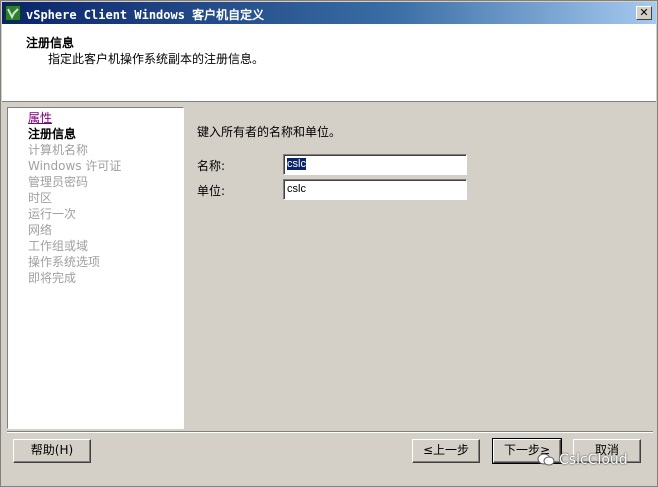 This screenshot has width=658, height=487. What do you see at coordinates (593, 460) in the screenshot?
I see `watermark-text: CslcCloud` at bounding box center [593, 460].